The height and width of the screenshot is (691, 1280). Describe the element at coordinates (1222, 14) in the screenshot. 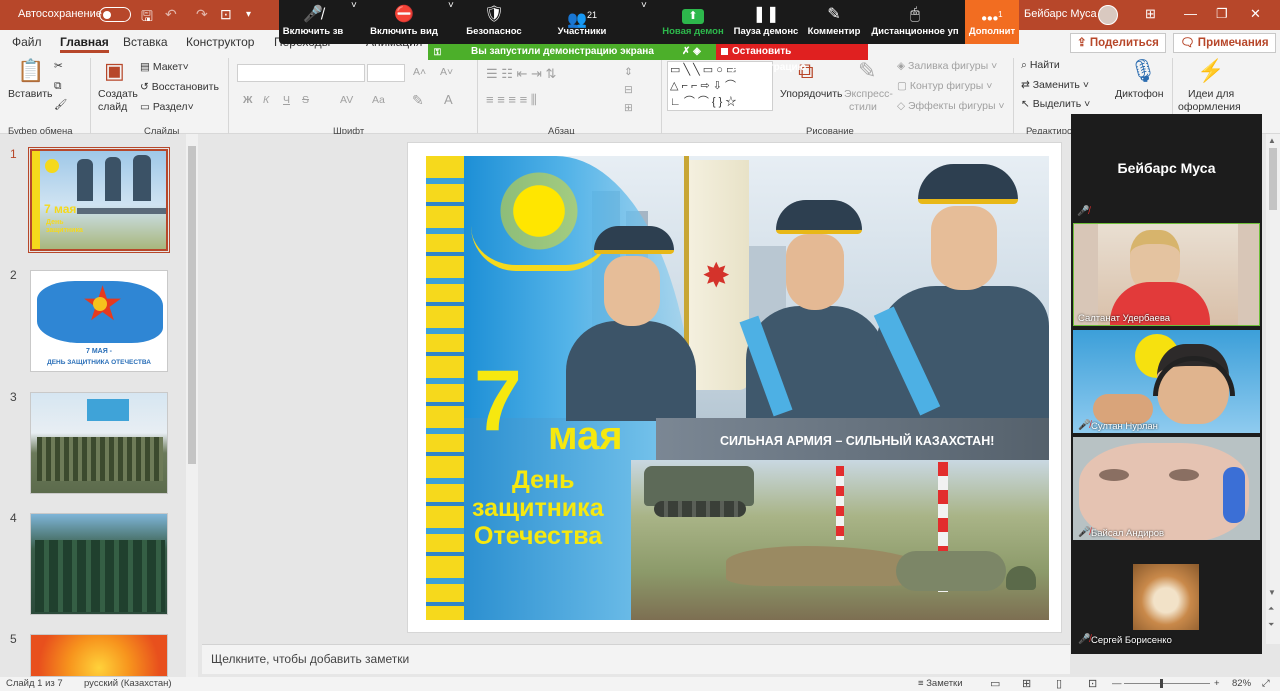

I see `restore-icon: ❐` at that location.